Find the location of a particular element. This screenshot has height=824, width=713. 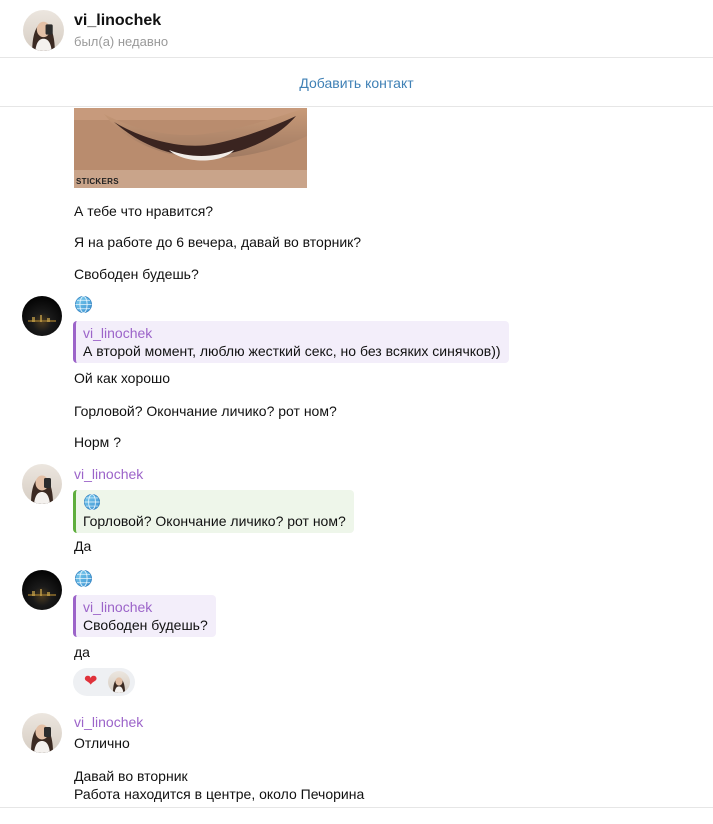

sticker-image is located at coordinates (190, 148).